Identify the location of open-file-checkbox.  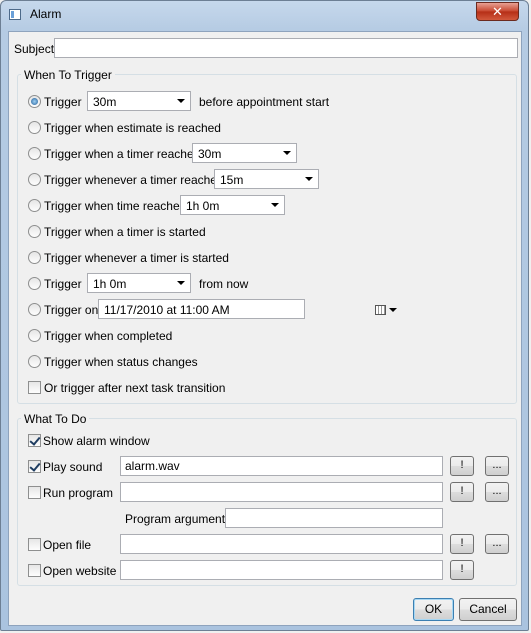
(34, 544).